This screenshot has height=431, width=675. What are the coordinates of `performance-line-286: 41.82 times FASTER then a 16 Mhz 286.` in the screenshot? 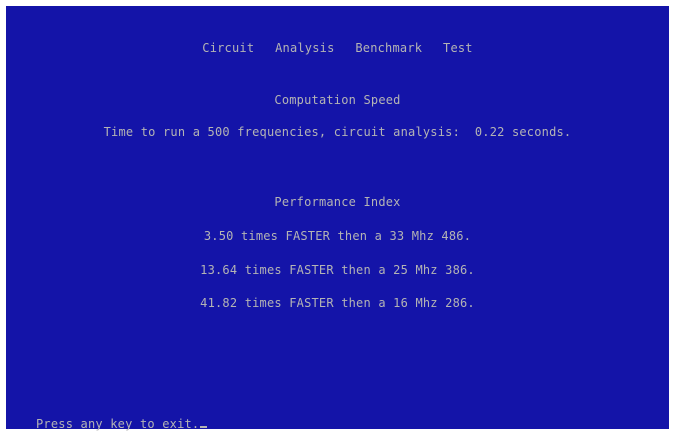 It's located at (337, 303).